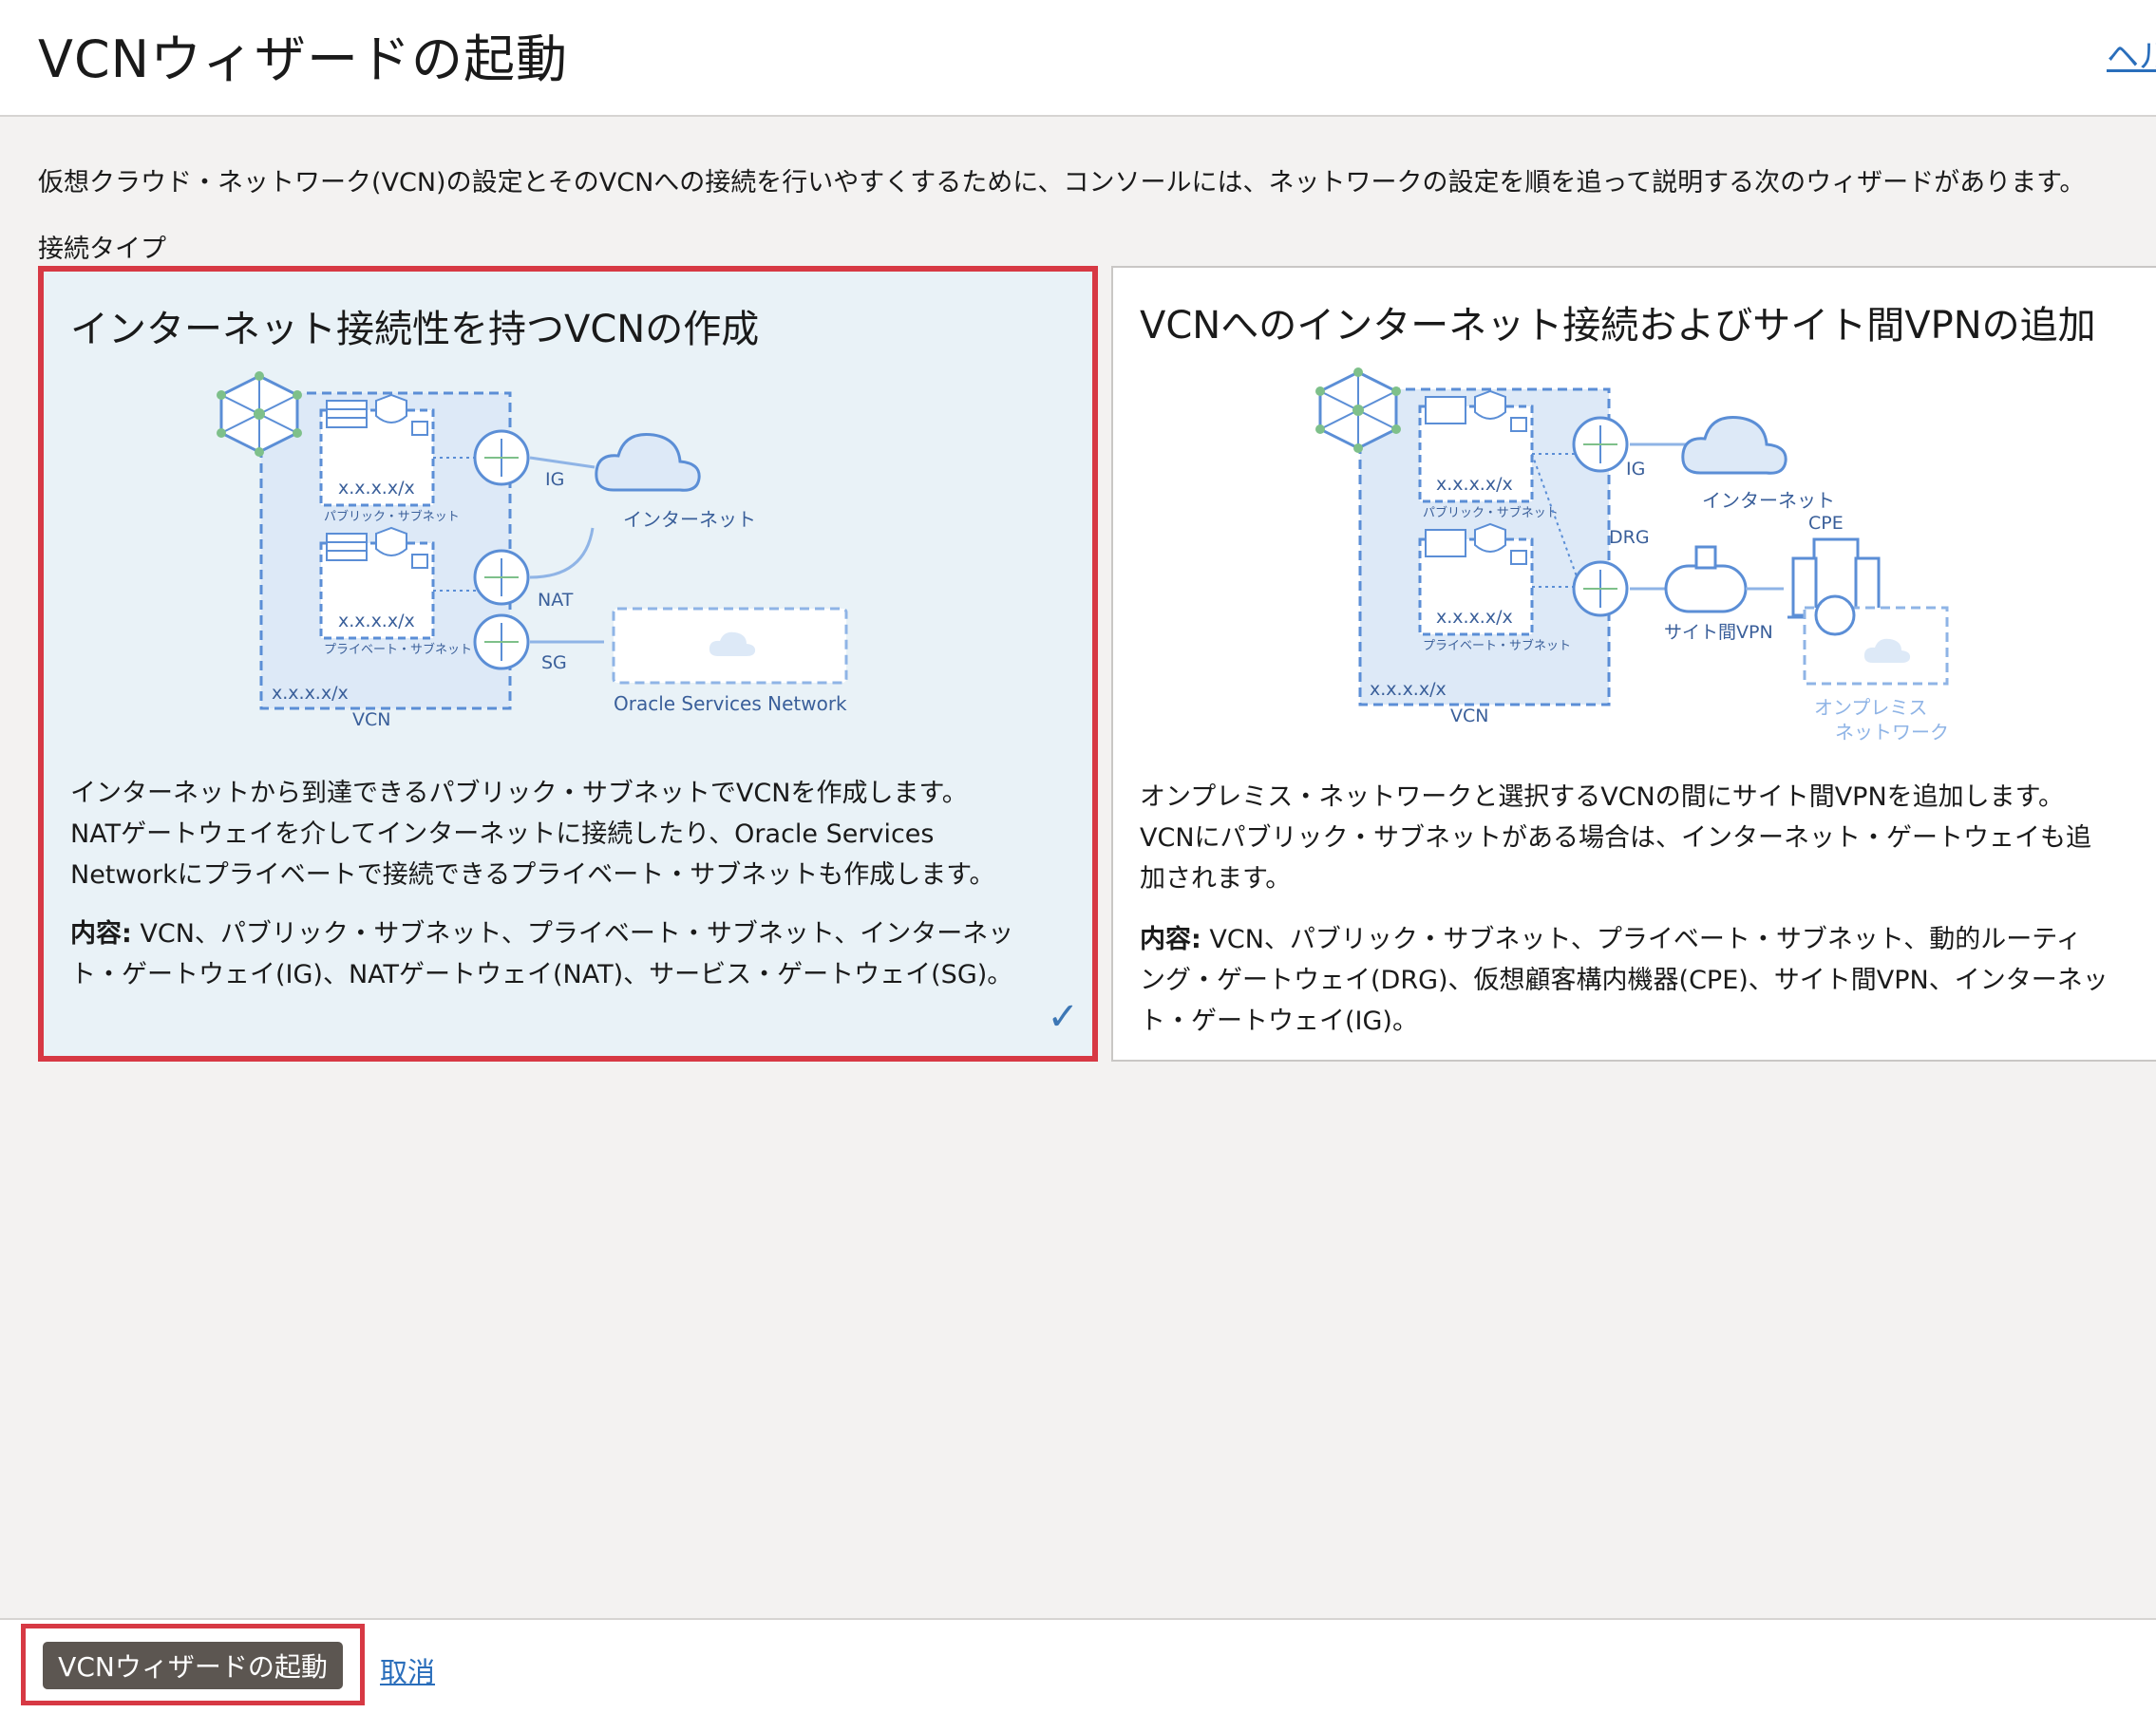 Image resolution: width=2156 pixels, height=1713 pixels. What do you see at coordinates (502, 641) in the screenshot?
I see `sg-gateway-icon` at bounding box center [502, 641].